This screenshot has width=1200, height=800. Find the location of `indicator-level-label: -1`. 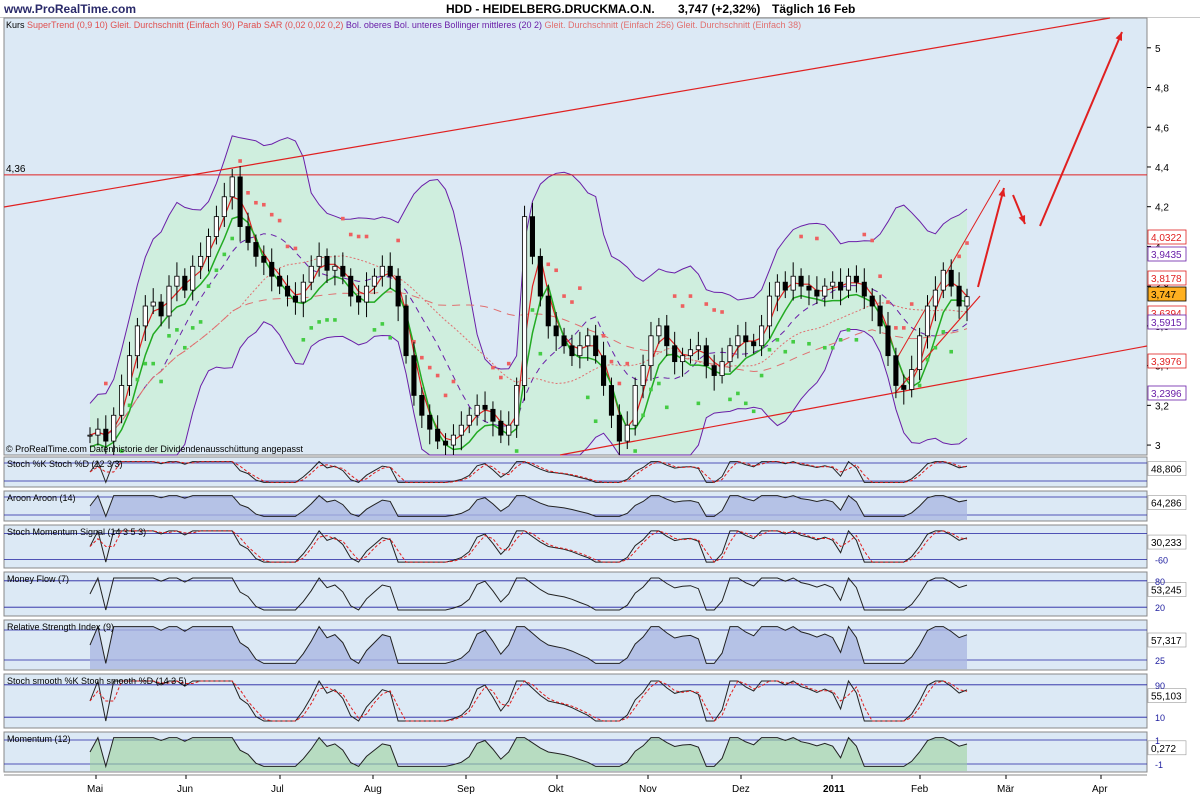

indicator-level-label: -1 is located at coordinates (1159, 765).